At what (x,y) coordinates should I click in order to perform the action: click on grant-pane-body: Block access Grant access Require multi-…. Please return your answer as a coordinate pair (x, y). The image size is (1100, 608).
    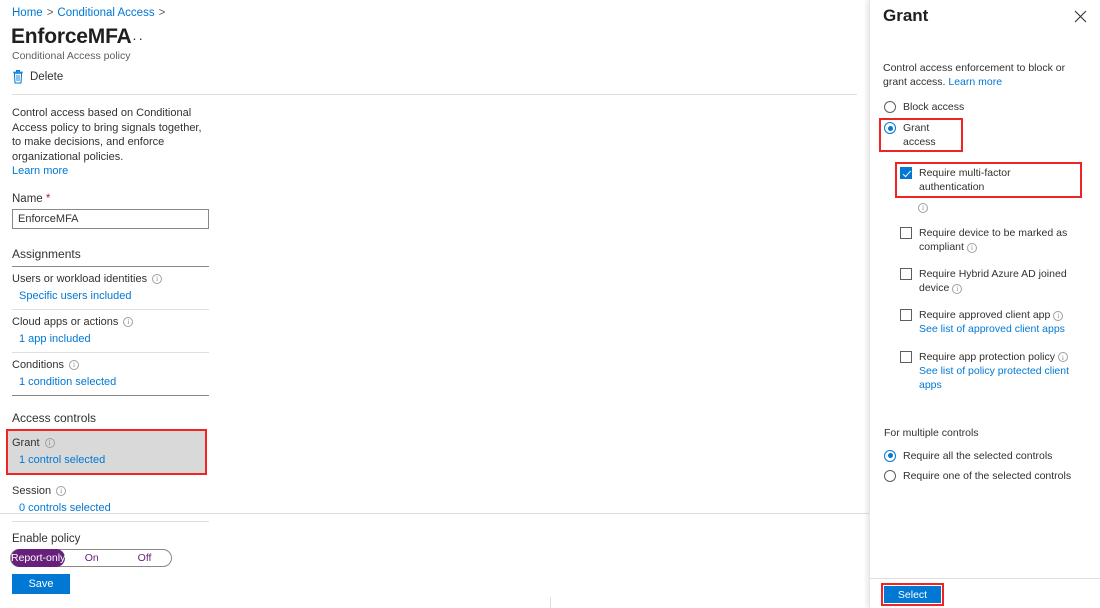
    Looking at the image, I should click on (985, 291).